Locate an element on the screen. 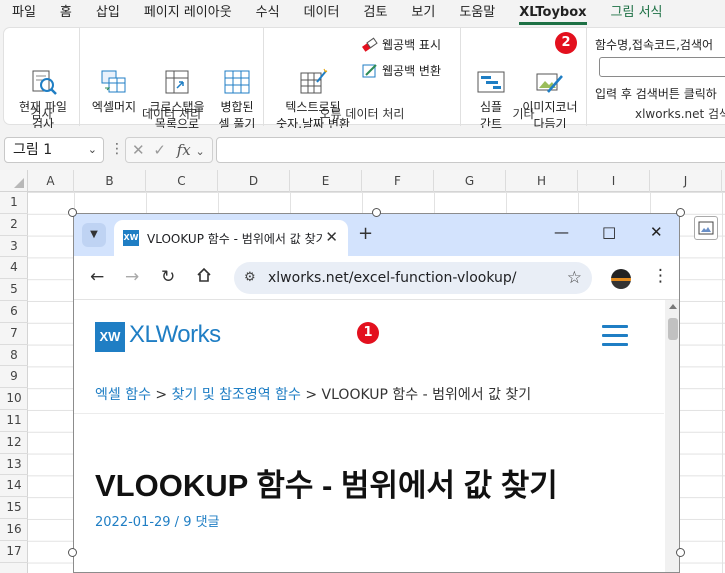 The image size is (725, 573). select-all-corner is located at coordinates (14, 181).